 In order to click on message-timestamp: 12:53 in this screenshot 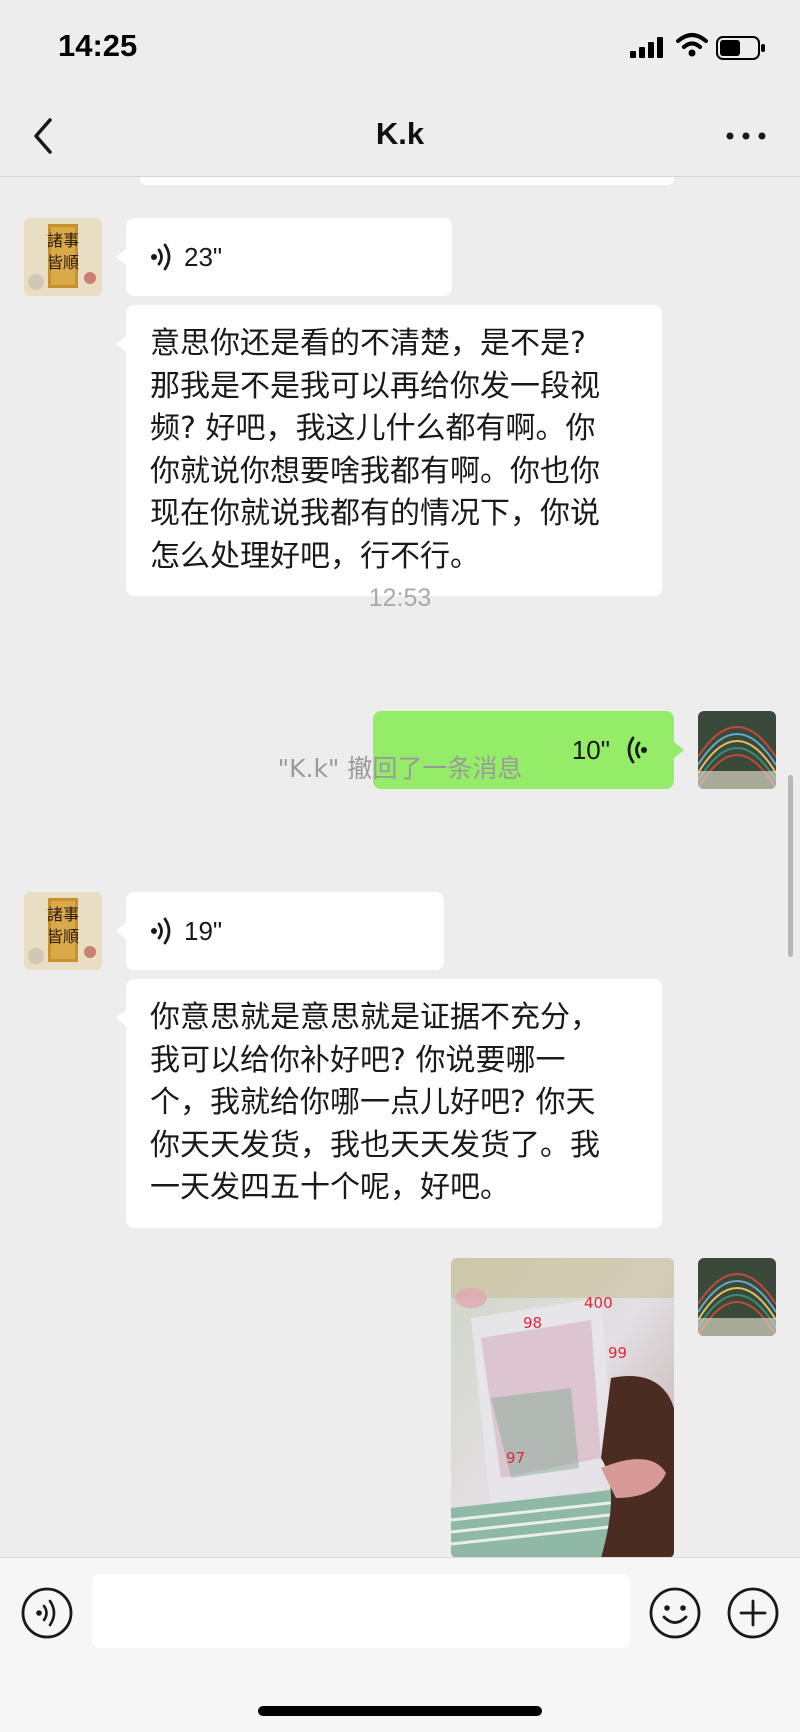, I will do `click(400, 598)`.